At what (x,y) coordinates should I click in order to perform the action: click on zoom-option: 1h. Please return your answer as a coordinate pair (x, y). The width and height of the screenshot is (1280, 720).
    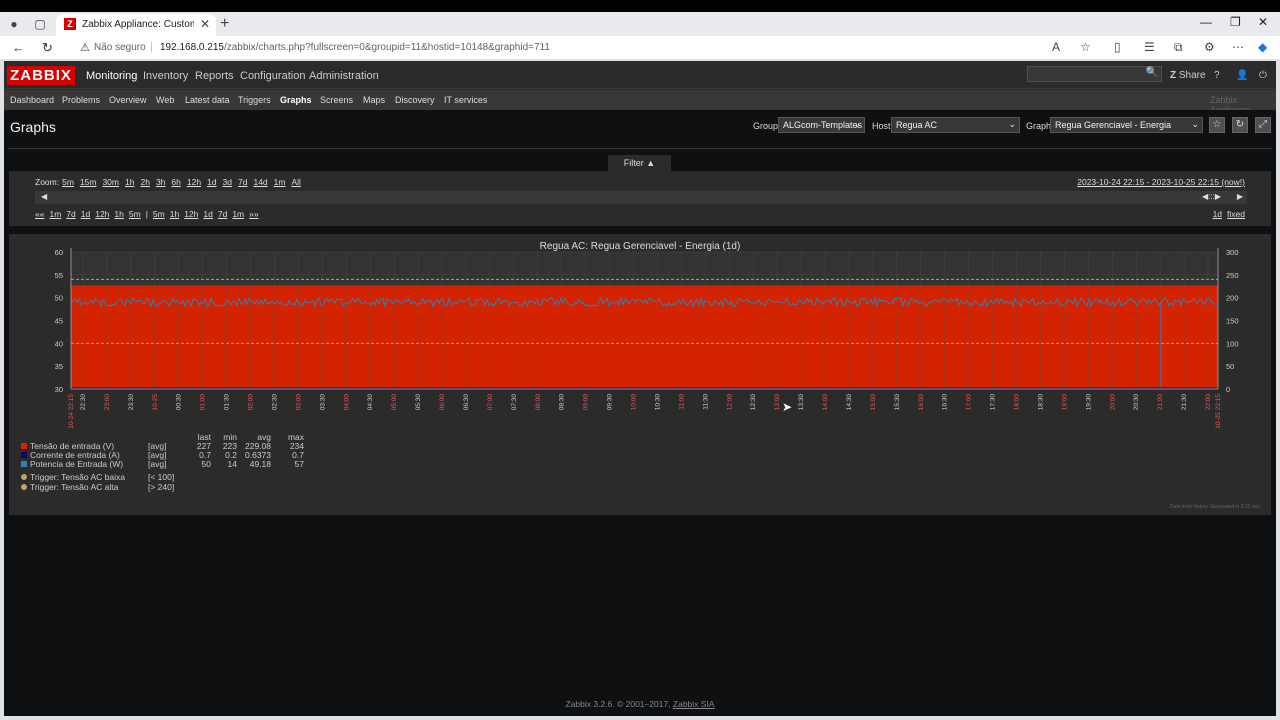
    Looking at the image, I should click on (129, 182).